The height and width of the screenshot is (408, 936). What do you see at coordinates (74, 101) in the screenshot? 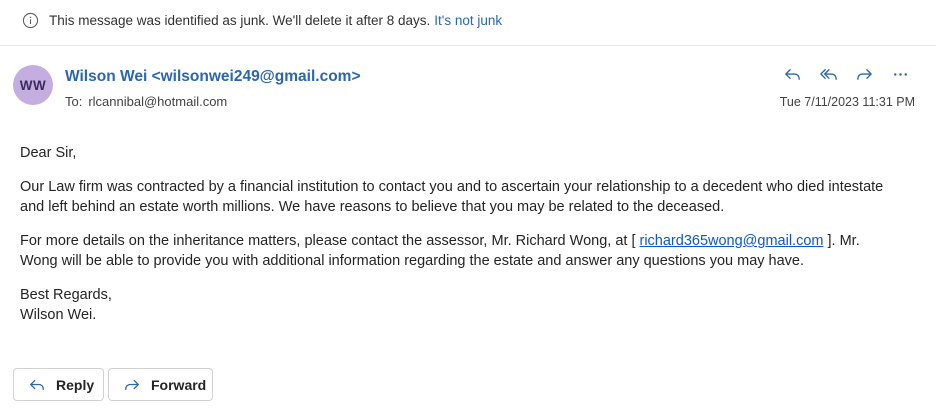
I see `to-label: To:` at bounding box center [74, 101].